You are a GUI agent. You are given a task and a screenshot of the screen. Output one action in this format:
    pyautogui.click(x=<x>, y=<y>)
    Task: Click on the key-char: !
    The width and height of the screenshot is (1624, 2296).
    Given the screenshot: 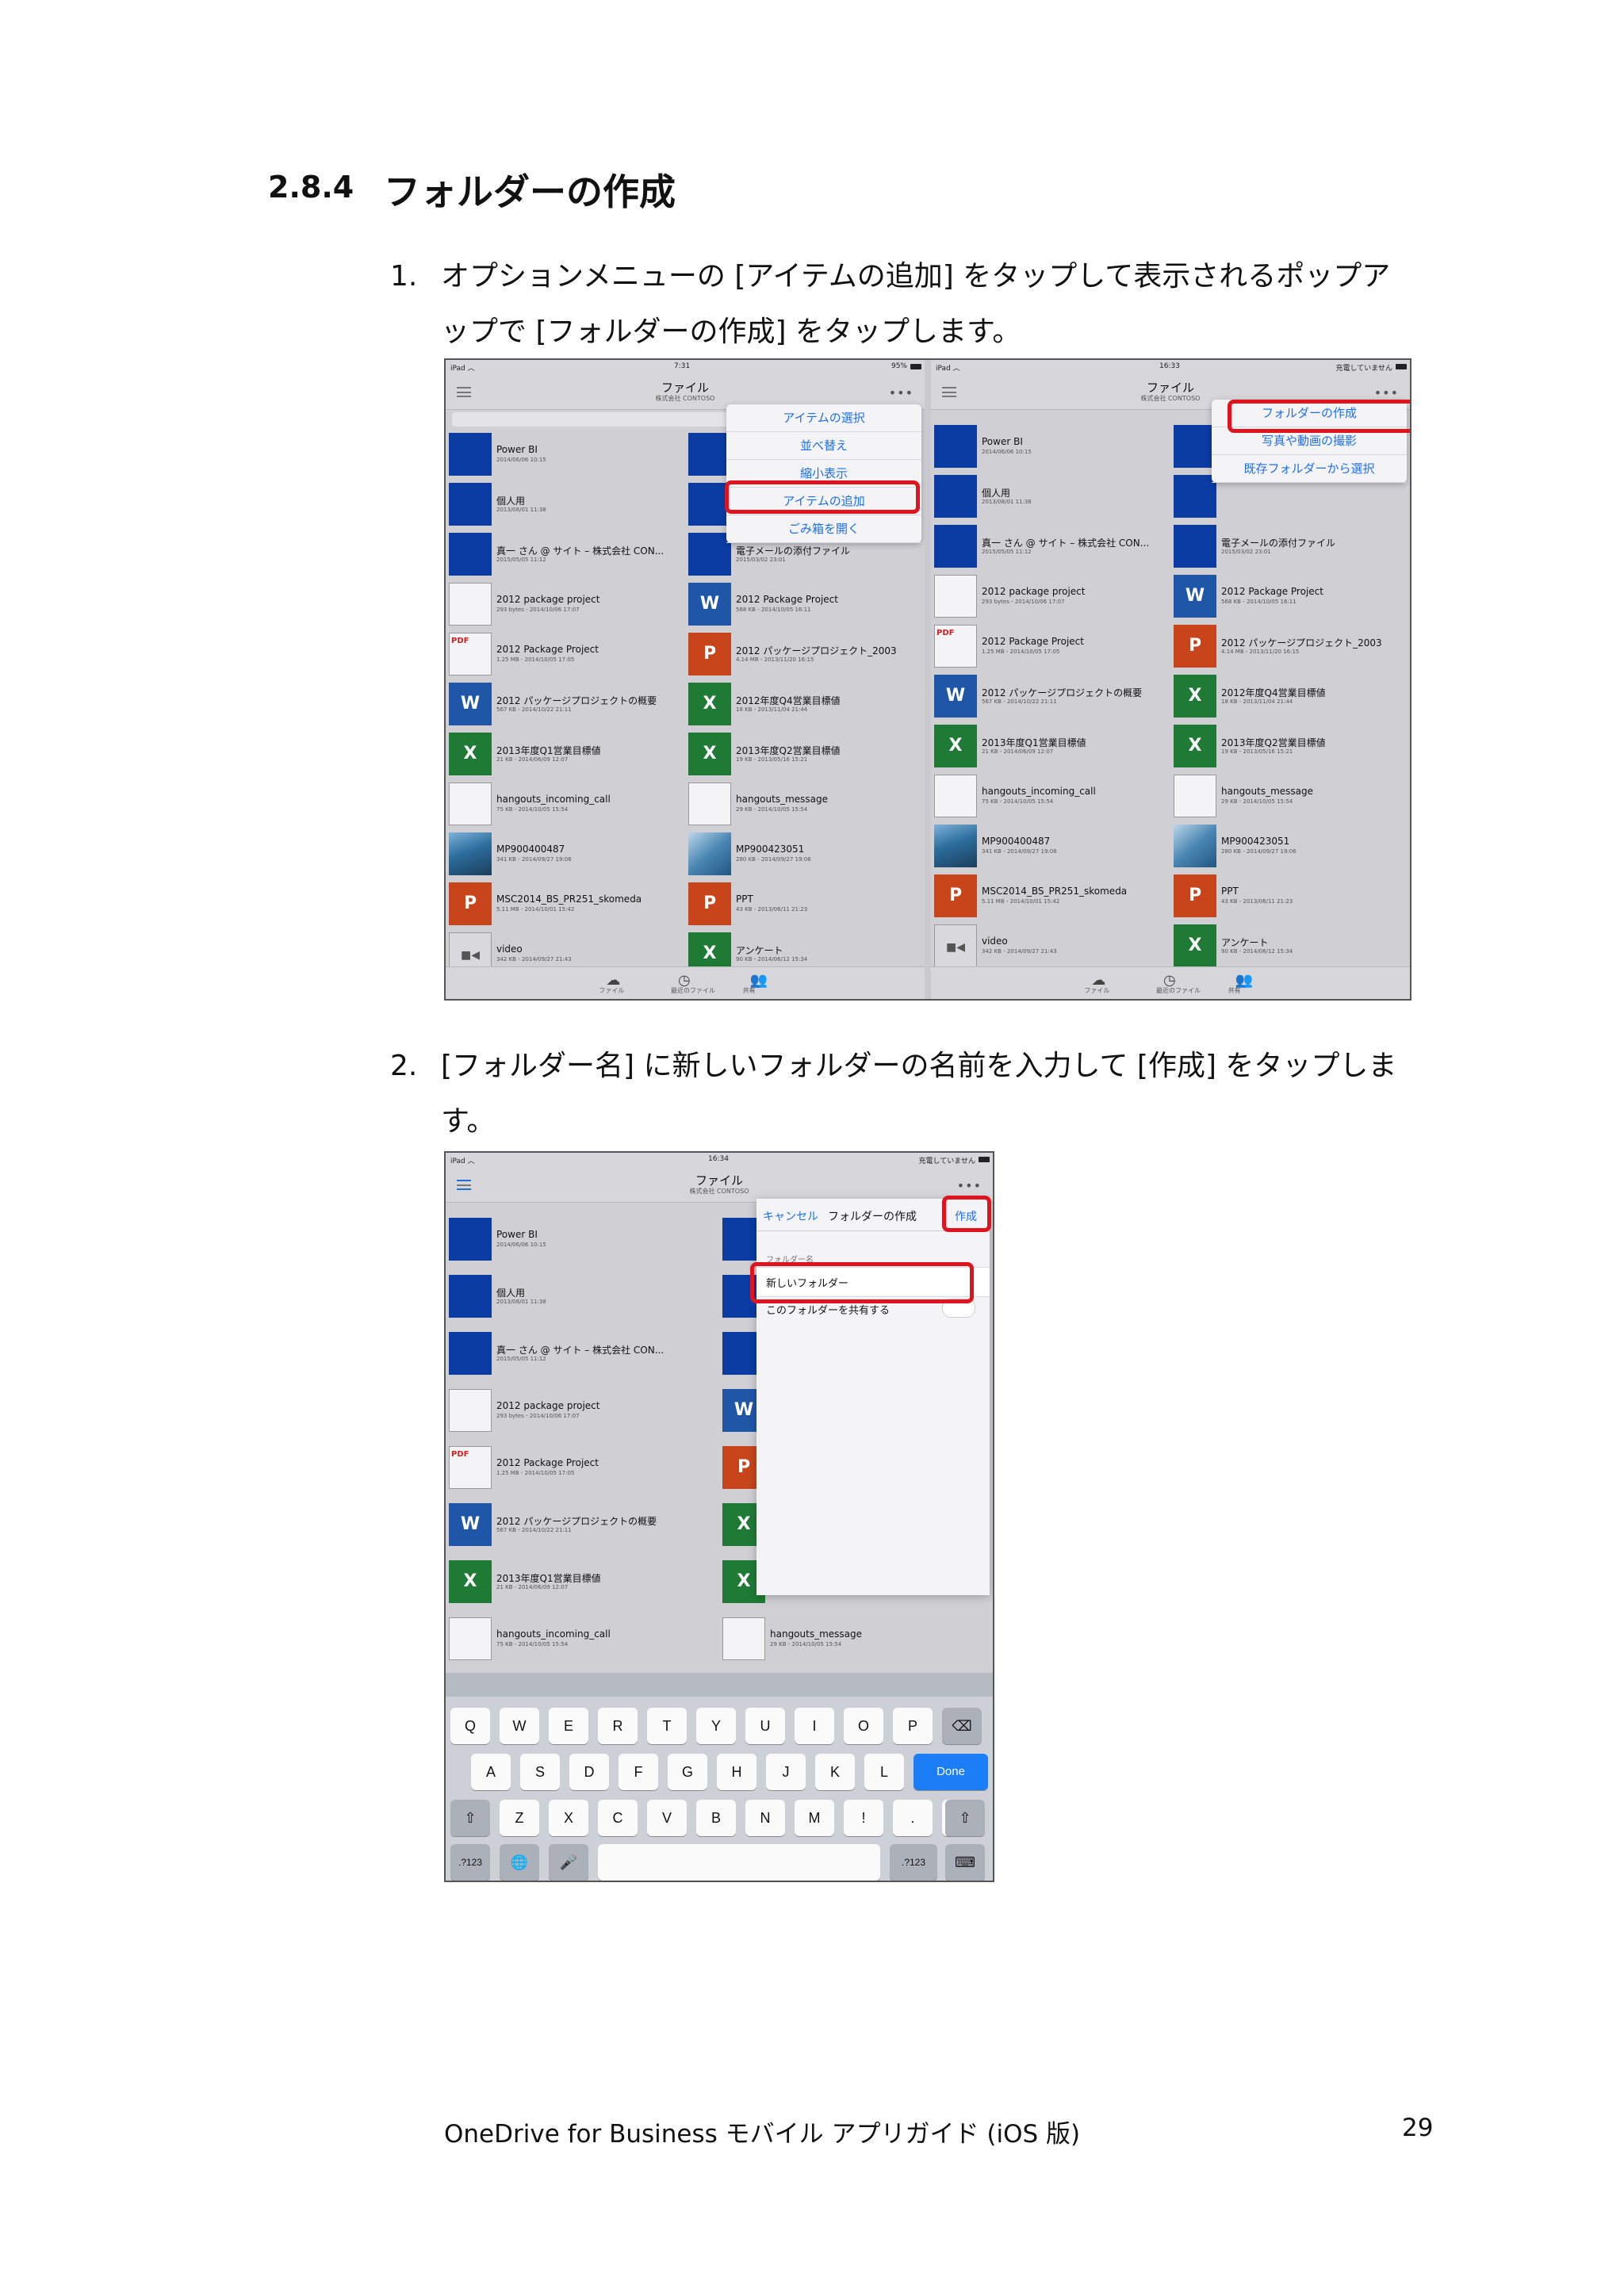 What is the action you would take?
    pyautogui.click(x=863, y=1818)
    